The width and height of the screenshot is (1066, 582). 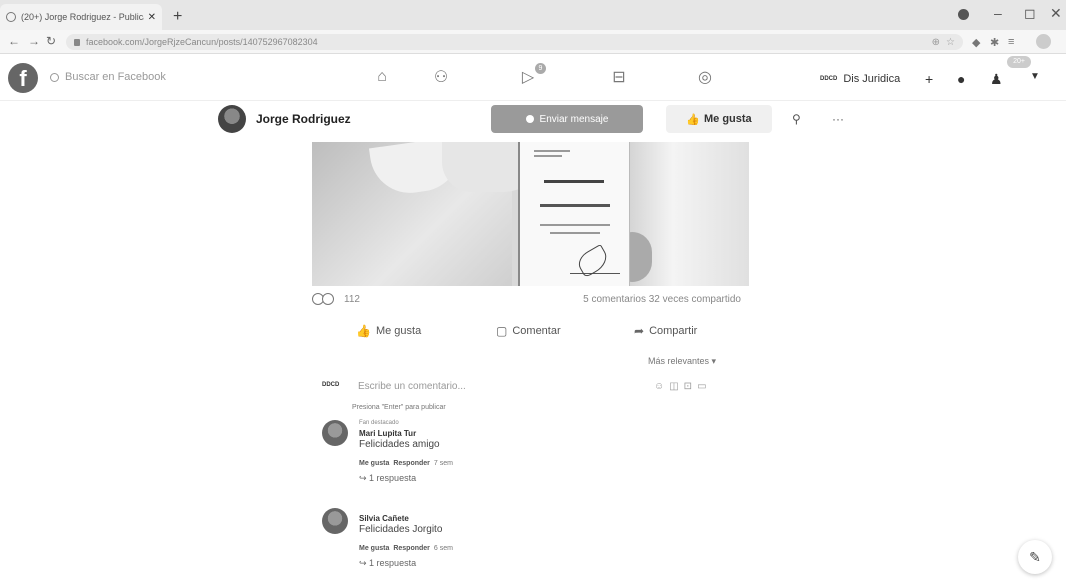 I want to click on comment-time: 7 sem, so click(x=443, y=463).